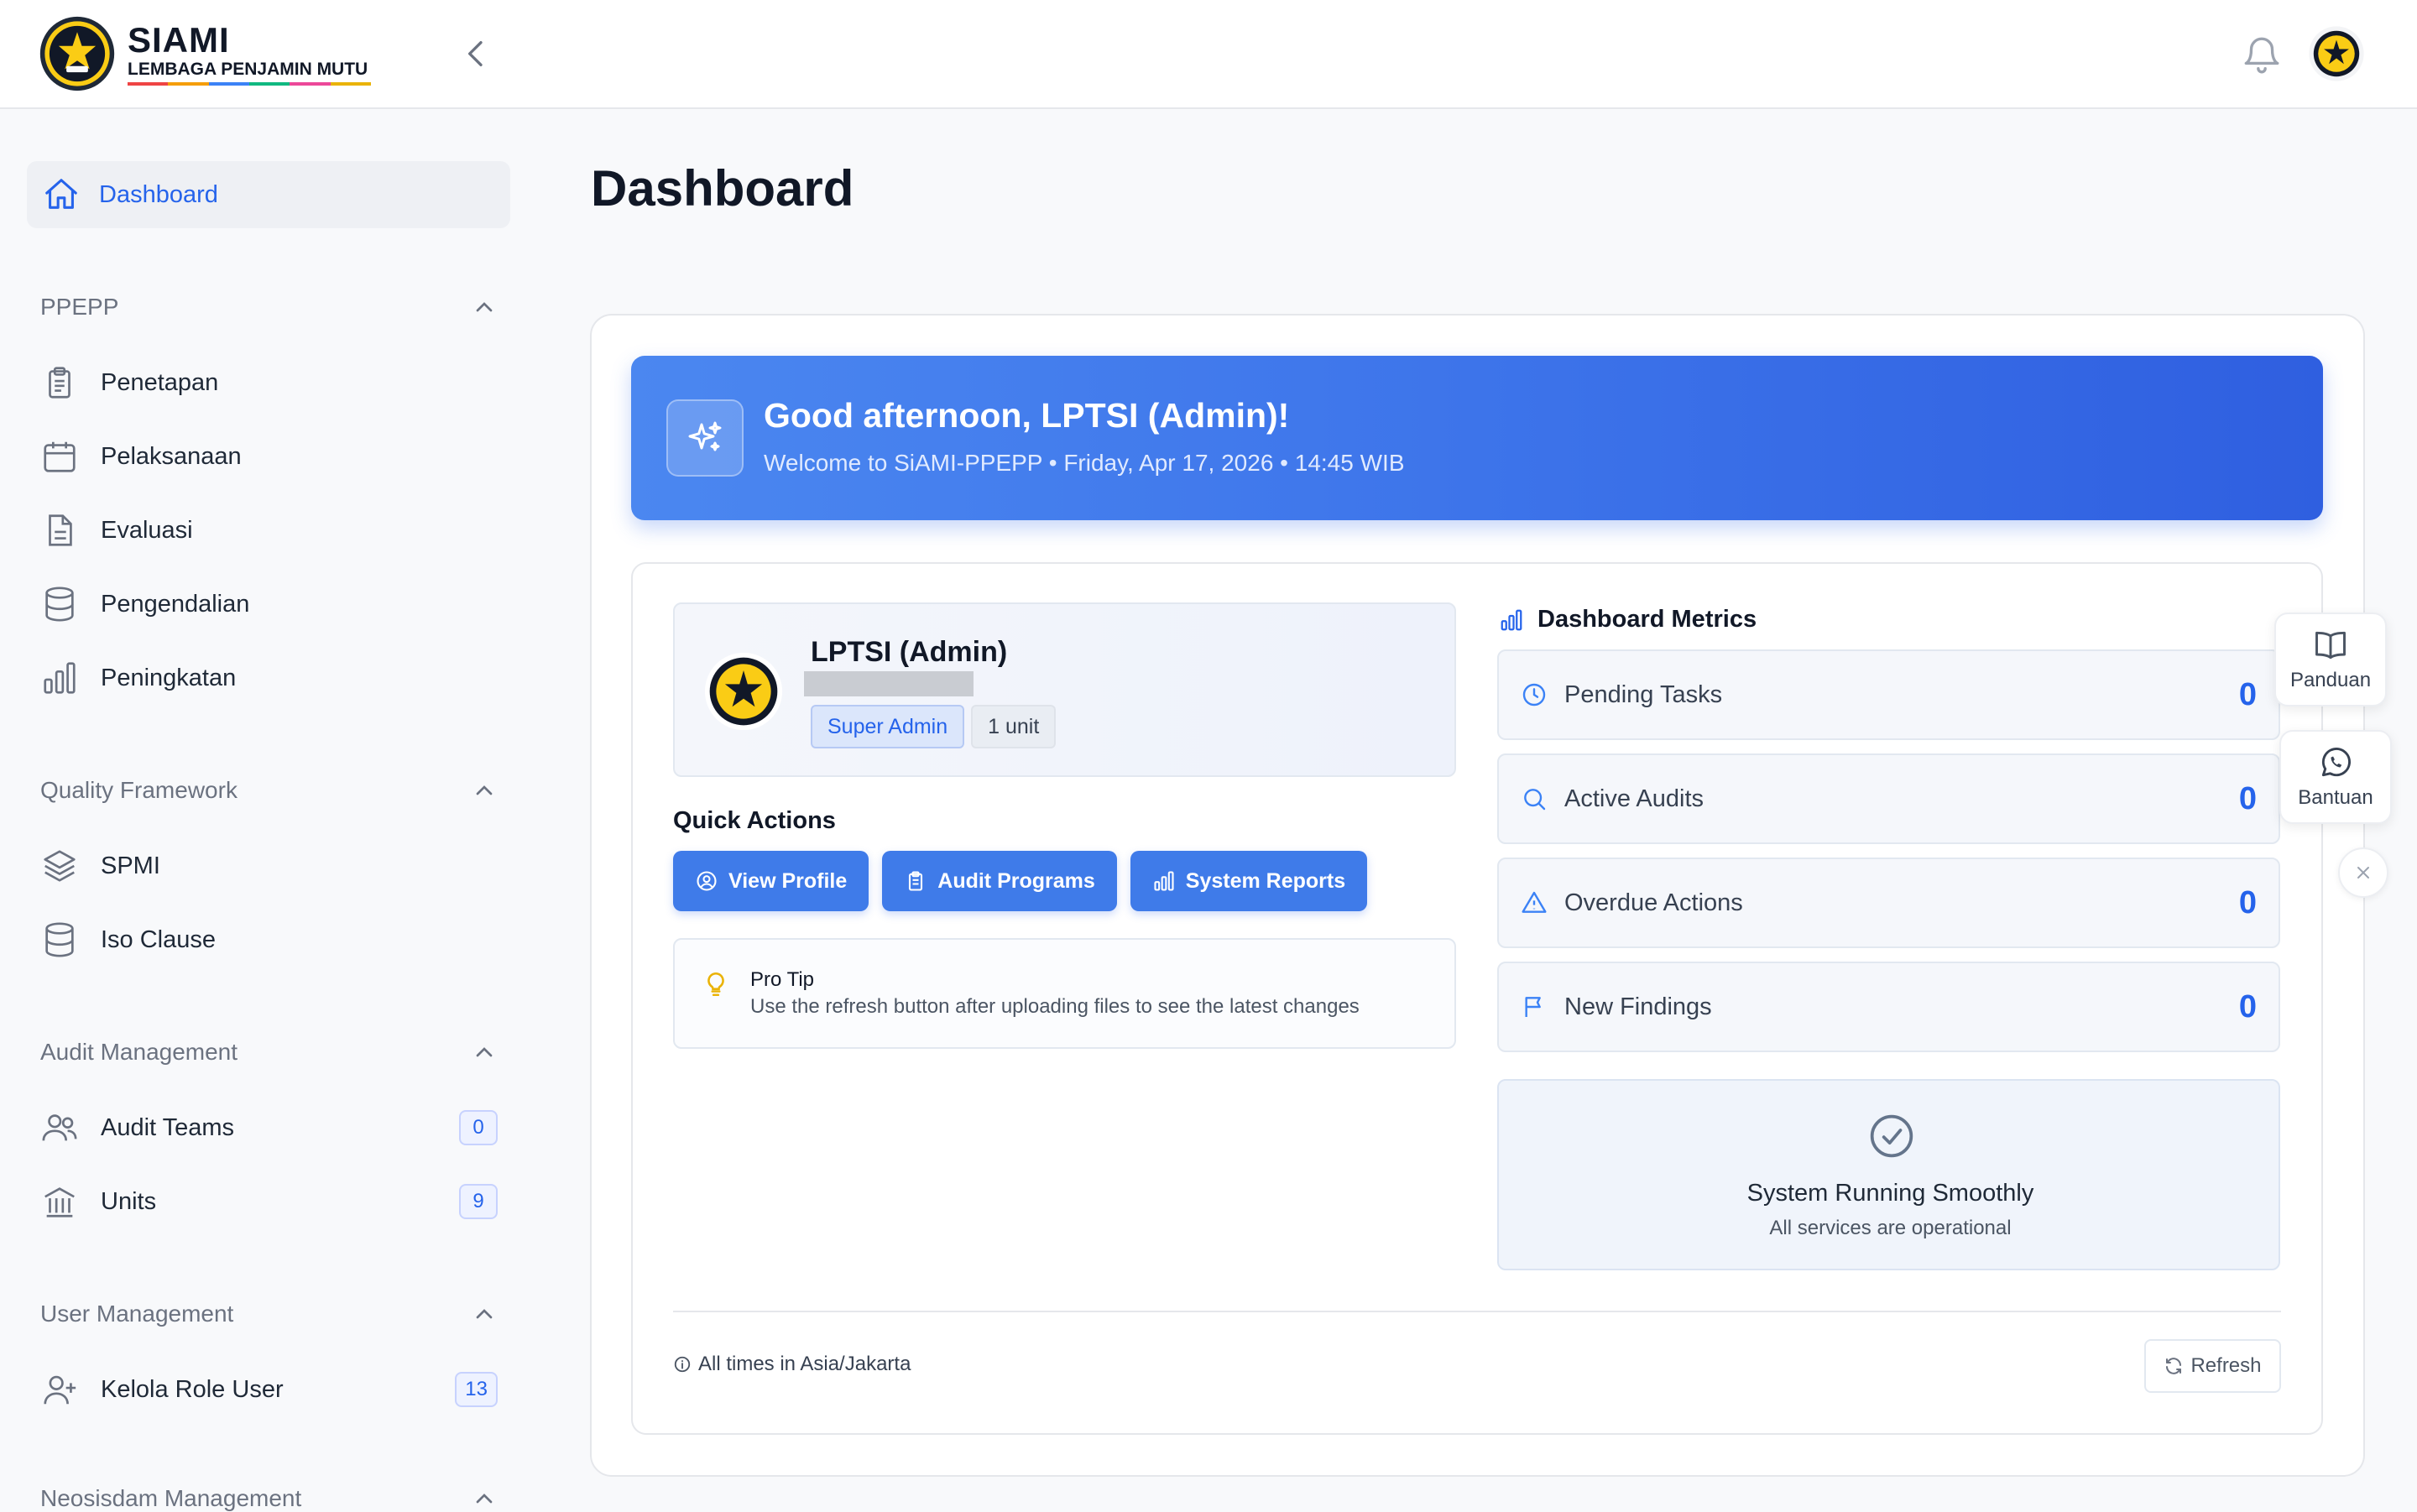 This screenshot has width=2417, height=1512. What do you see at coordinates (999, 881) in the screenshot?
I see `audit-programs-button: Audit Programs` at bounding box center [999, 881].